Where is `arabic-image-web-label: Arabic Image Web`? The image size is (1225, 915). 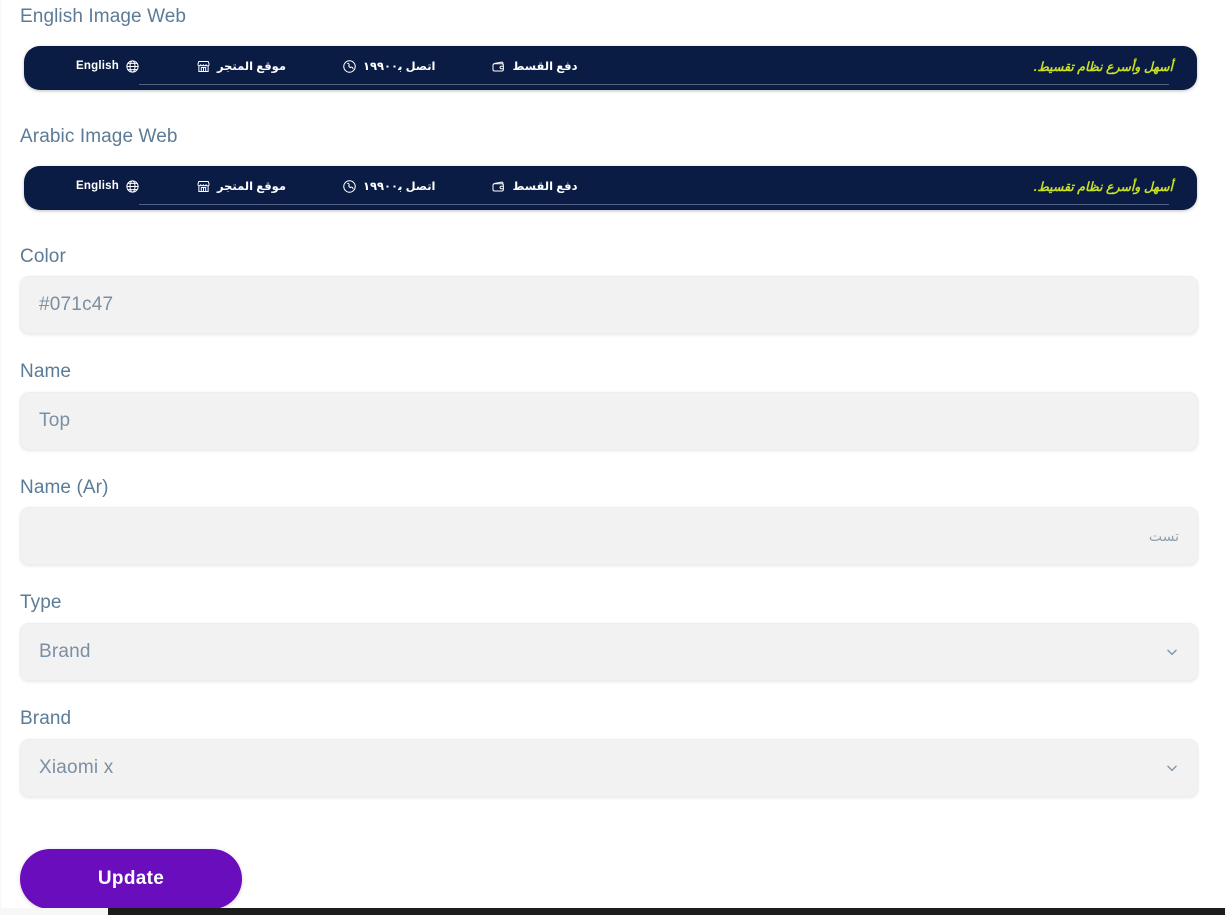
arabic-image-web-label: Arabic Image Web is located at coordinates (99, 136).